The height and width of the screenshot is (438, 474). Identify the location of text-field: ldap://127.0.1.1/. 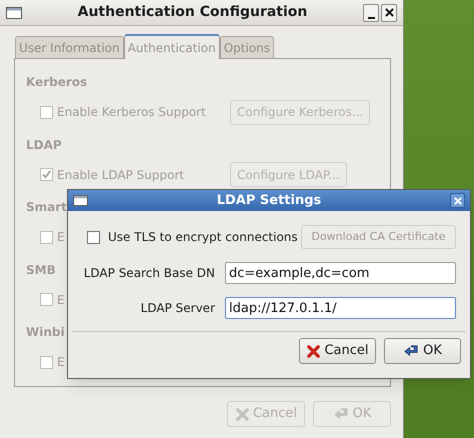
(340, 308).